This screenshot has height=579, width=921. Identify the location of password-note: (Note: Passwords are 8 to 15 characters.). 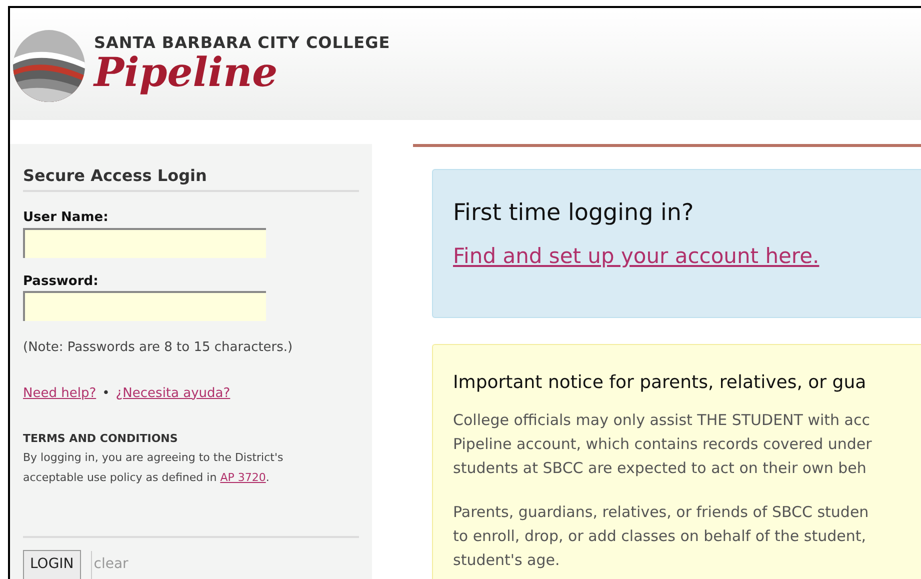
(158, 348).